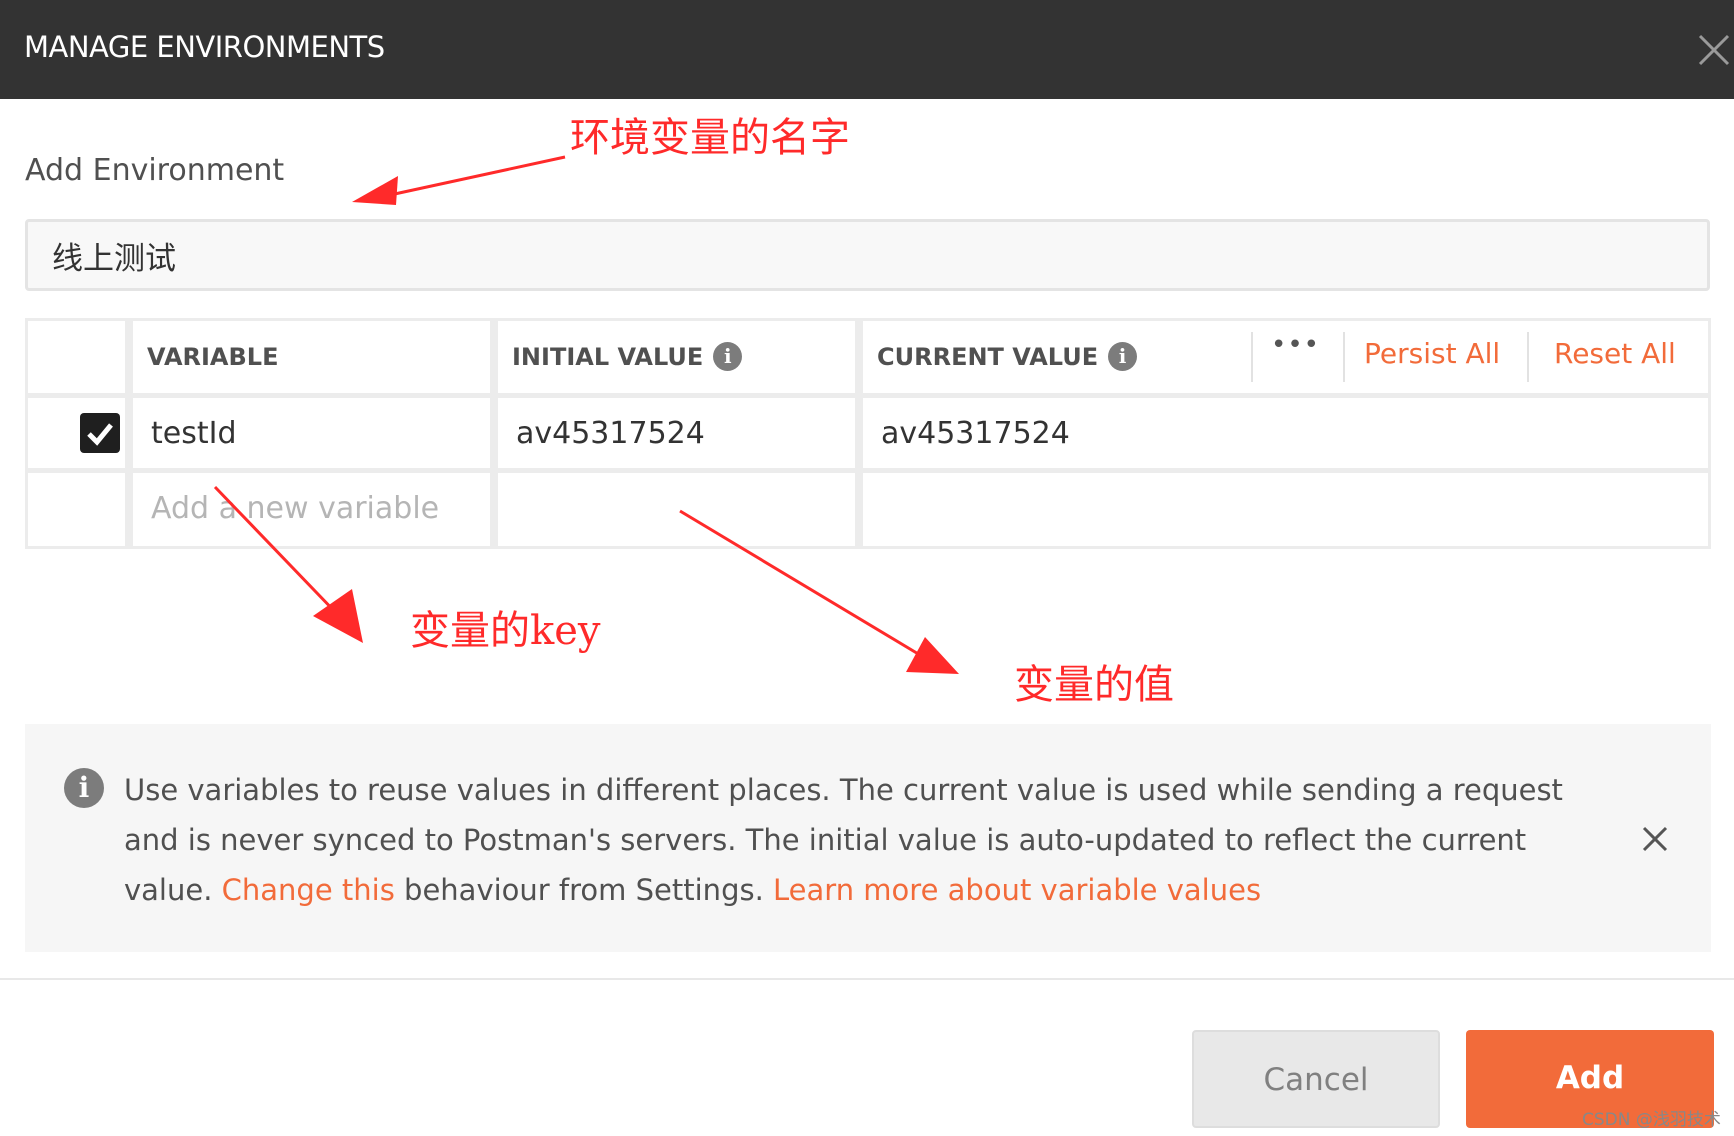  What do you see at coordinates (308, 890) in the screenshot?
I see `change-settings-link: Change this` at bounding box center [308, 890].